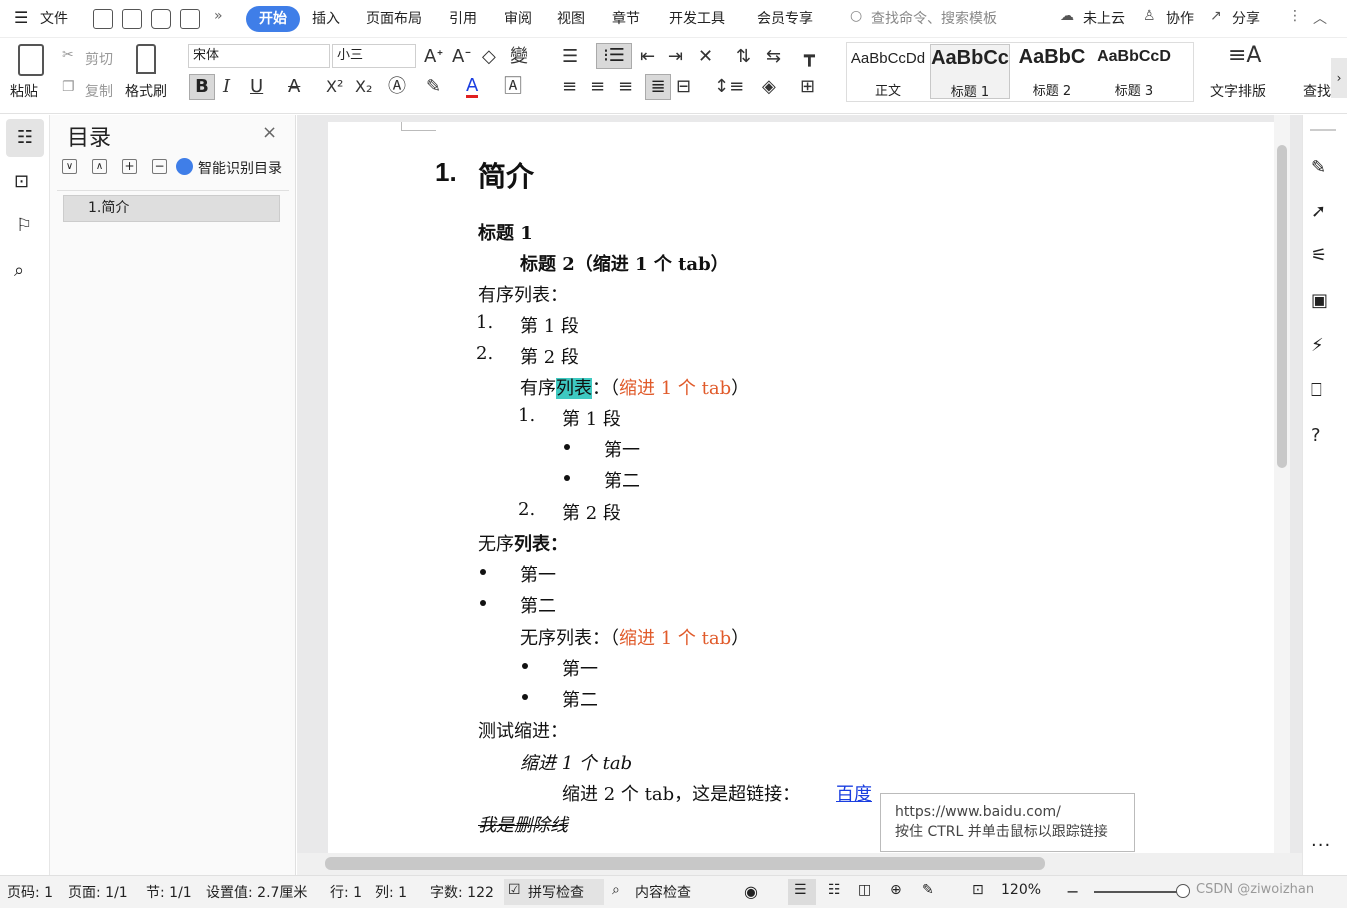 This screenshot has height=908, width=1347. I want to click on phonetic-icon: 變, so click(519, 57).